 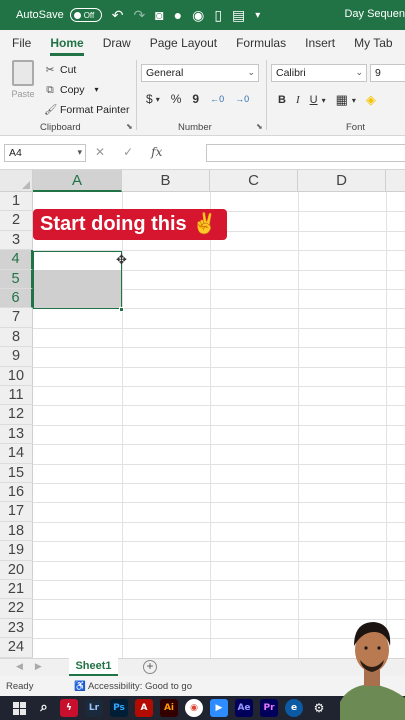 What do you see at coordinates (386, 425) in the screenshot?
I see `column-gridline` at bounding box center [386, 425].